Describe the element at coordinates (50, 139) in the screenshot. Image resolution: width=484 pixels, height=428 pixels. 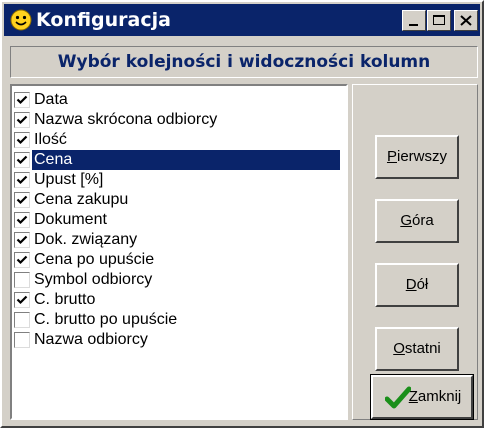
I see `list-item-label: Ilość` at that location.